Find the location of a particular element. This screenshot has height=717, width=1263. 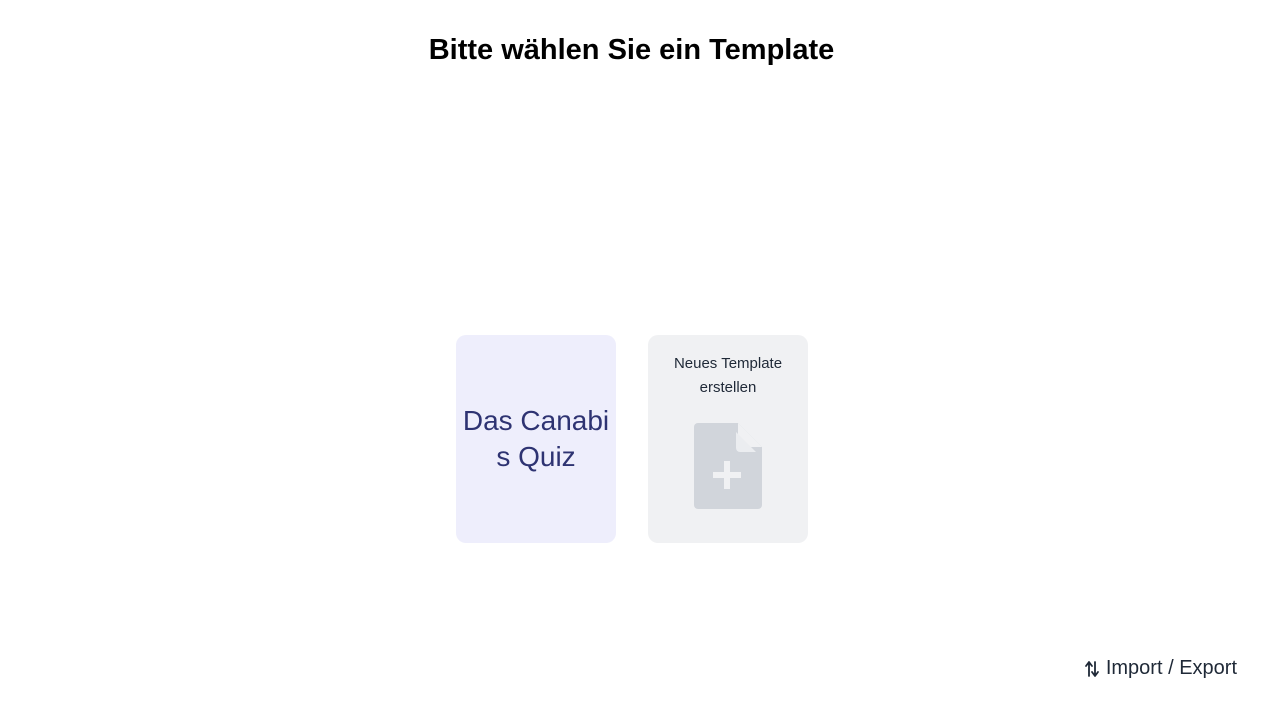

import-export-button: Import / Export is located at coordinates (1160, 668).